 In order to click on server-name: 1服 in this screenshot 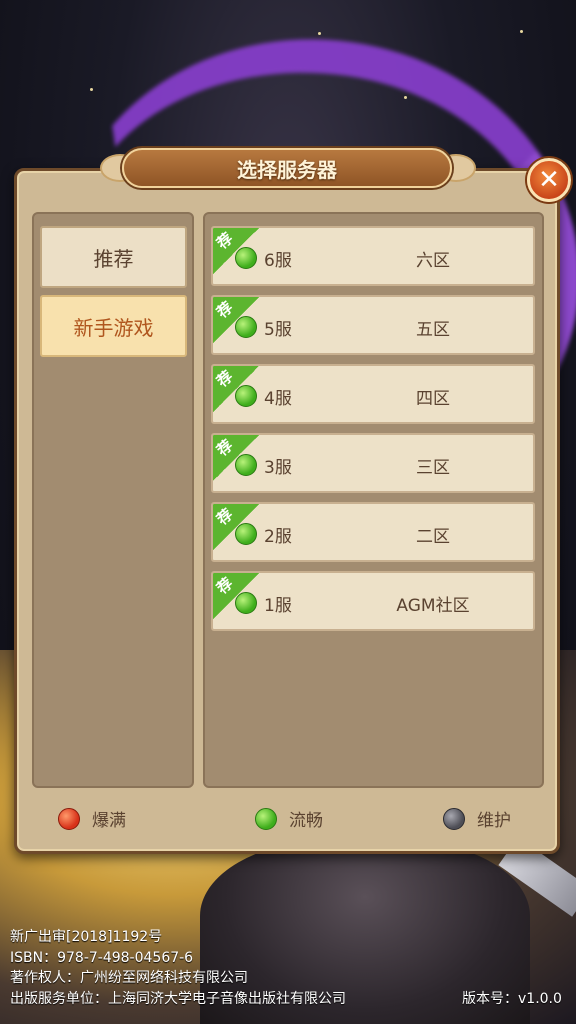, I will do `click(278, 606)`.